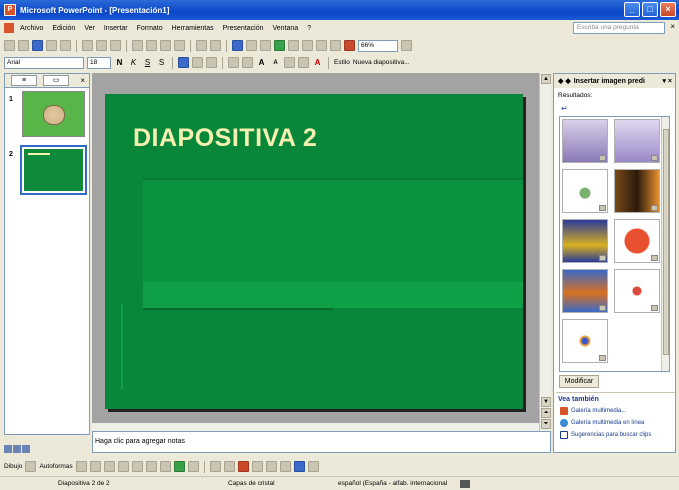 This screenshot has height=490, width=679. I want to click on menu-formato: Formato, so click(150, 28).